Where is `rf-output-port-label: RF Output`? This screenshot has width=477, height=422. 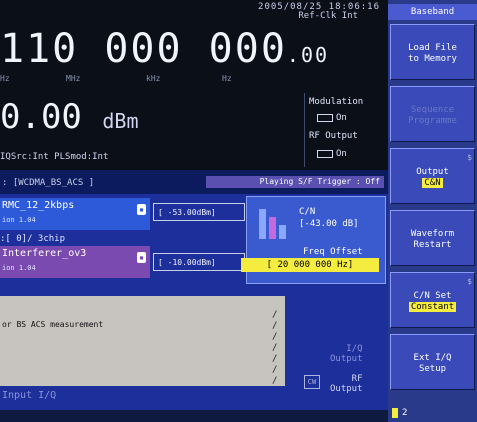 rf-output-port-label: RF Output is located at coordinates (346, 384).